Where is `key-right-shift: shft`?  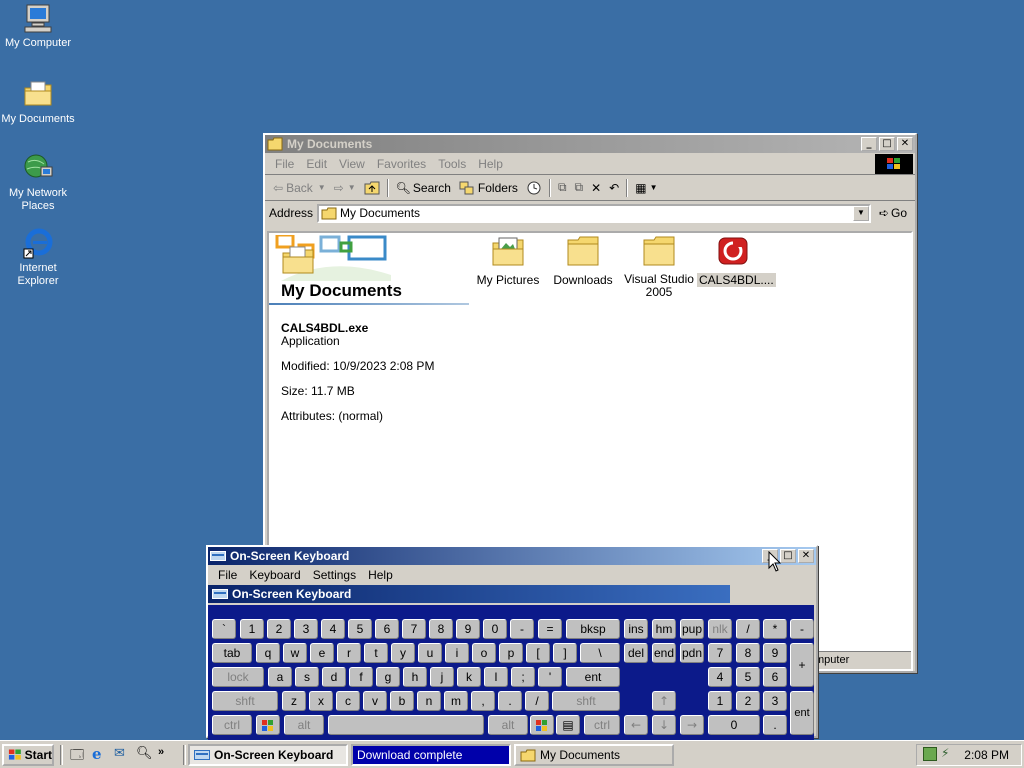 key-right-shift: shft is located at coordinates (586, 701).